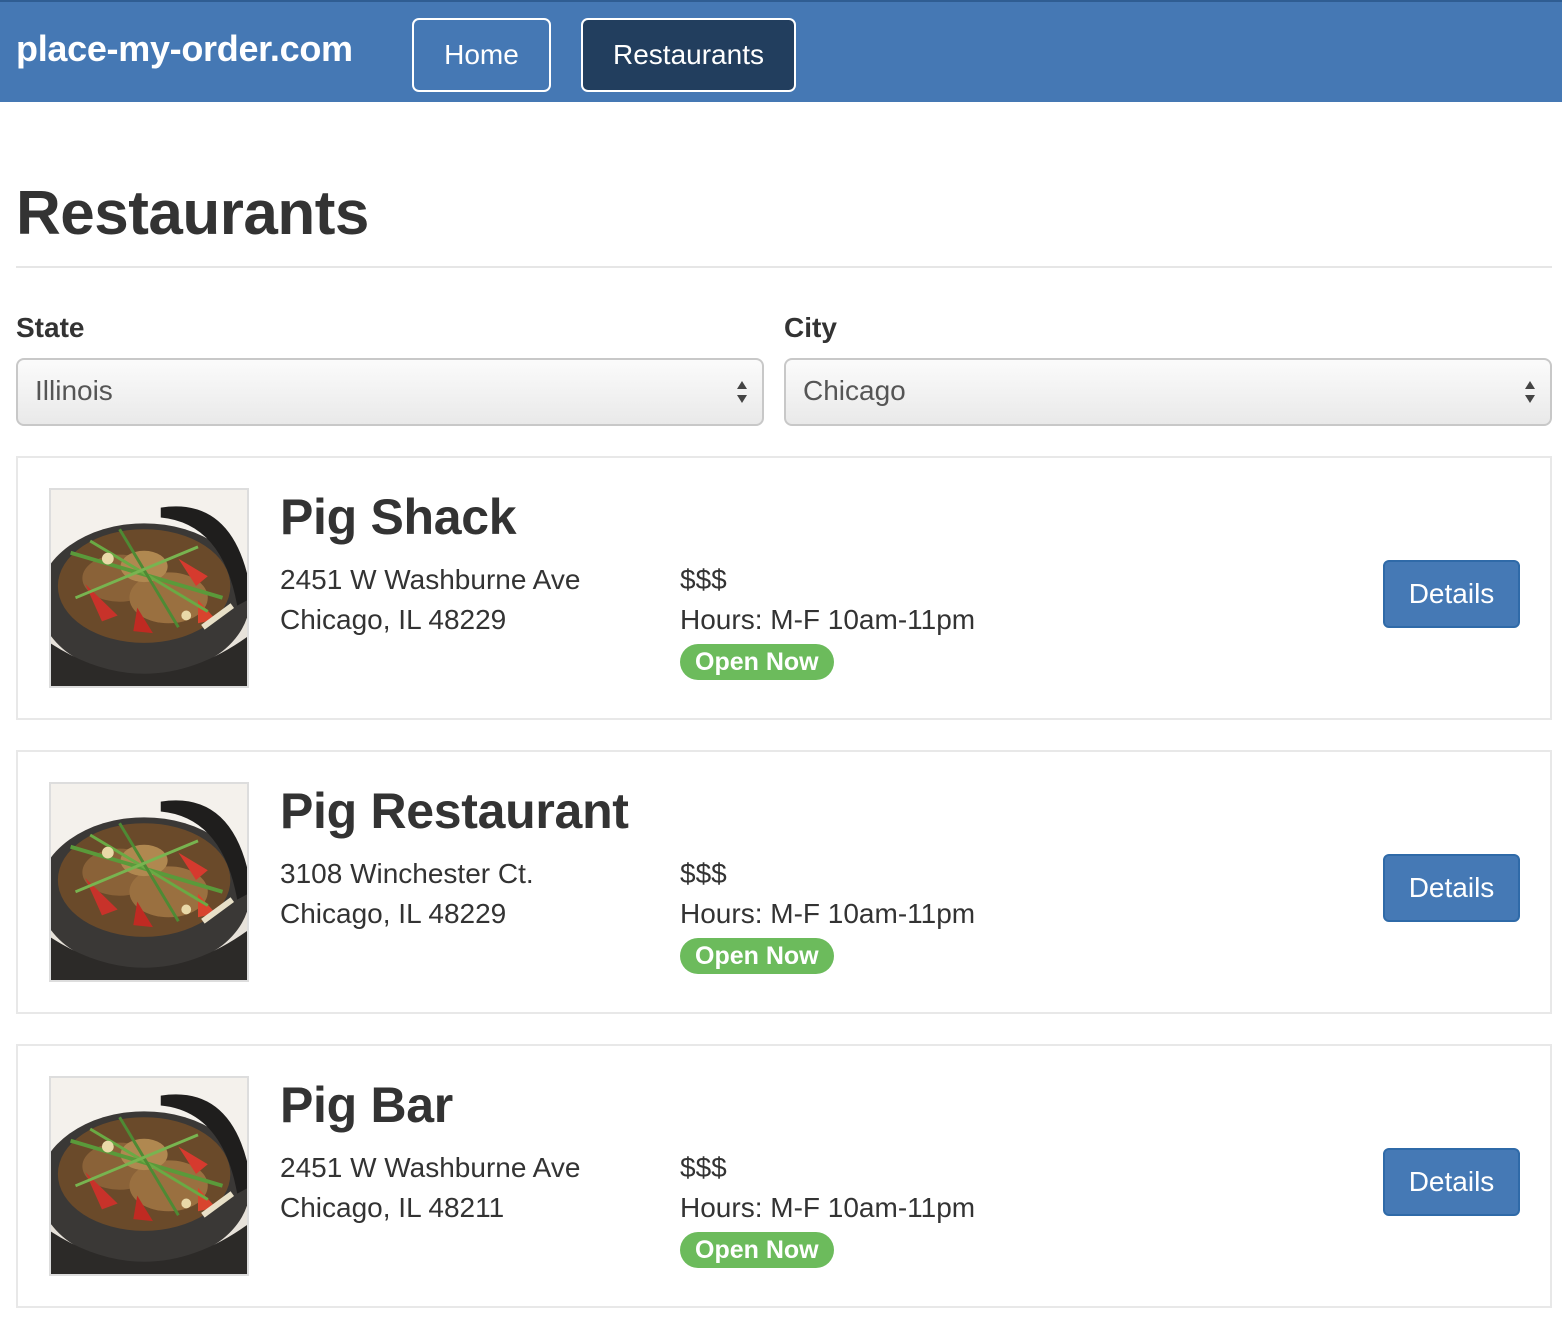 Image resolution: width=1562 pixels, height=1320 pixels. What do you see at coordinates (390, 392) in the screenshot?
I see `state-select: Illinois` at bounding box center [390, 392].